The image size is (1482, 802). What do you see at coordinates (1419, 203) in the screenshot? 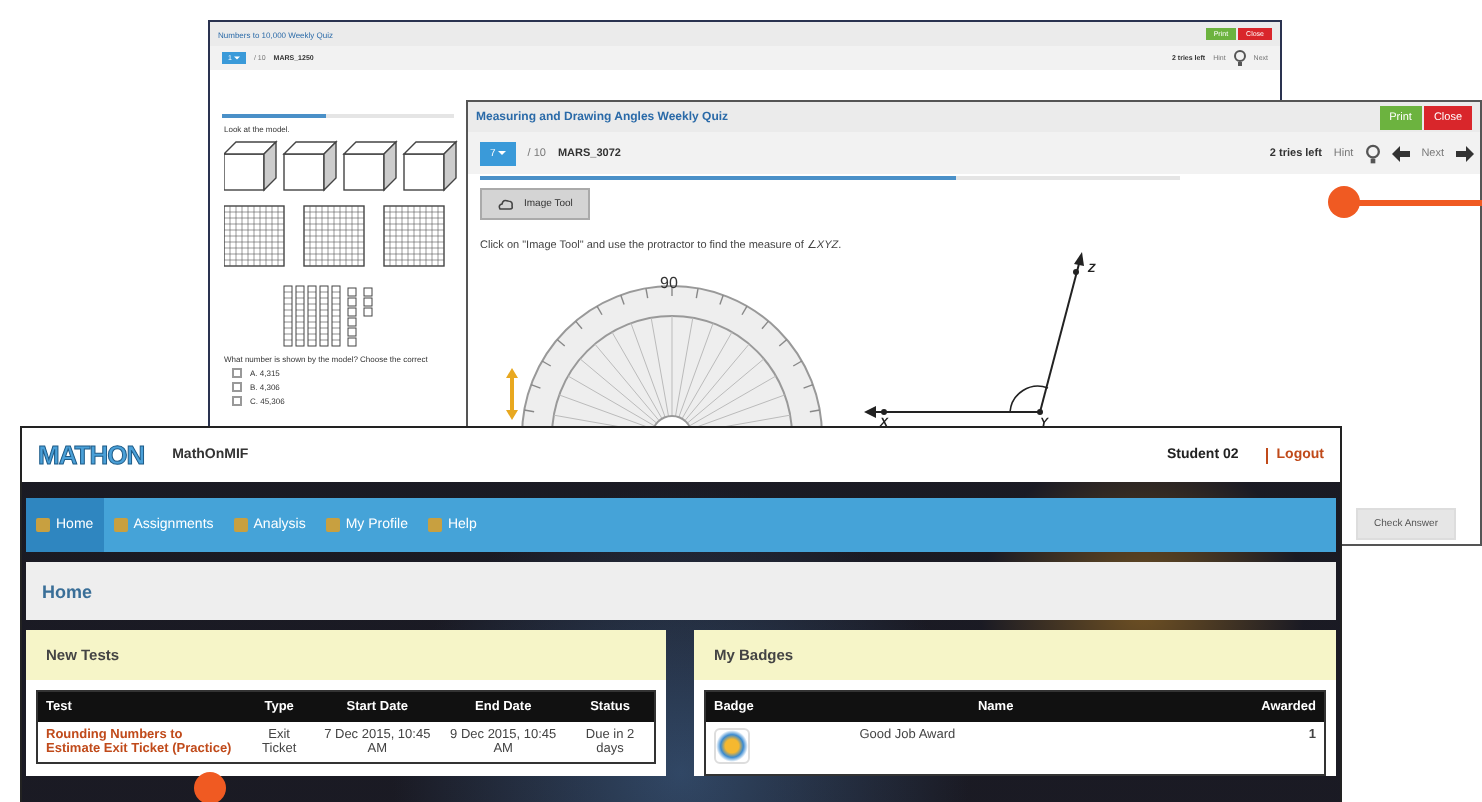
I see `leader-line` at bounding box center [1419, 203].